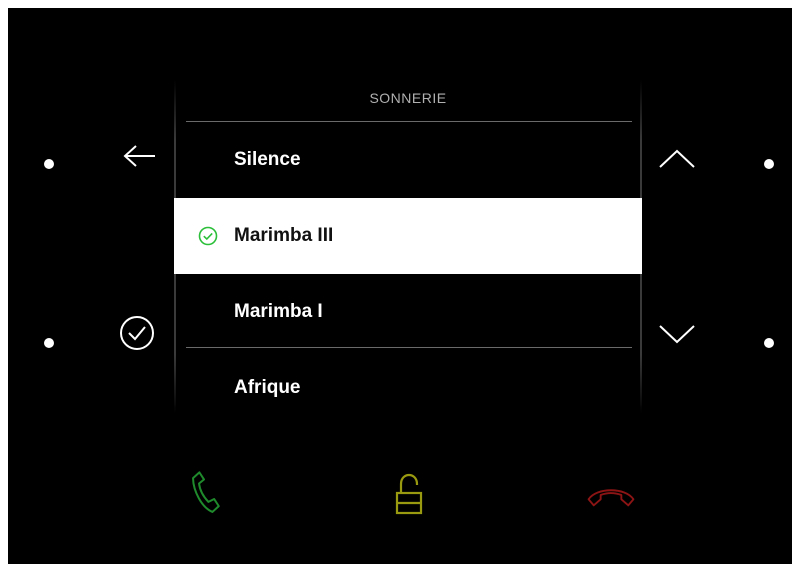  Describe the element at coordinates (769, 164) in the screenshot. I see `indicator-dot-right-top` at that location.